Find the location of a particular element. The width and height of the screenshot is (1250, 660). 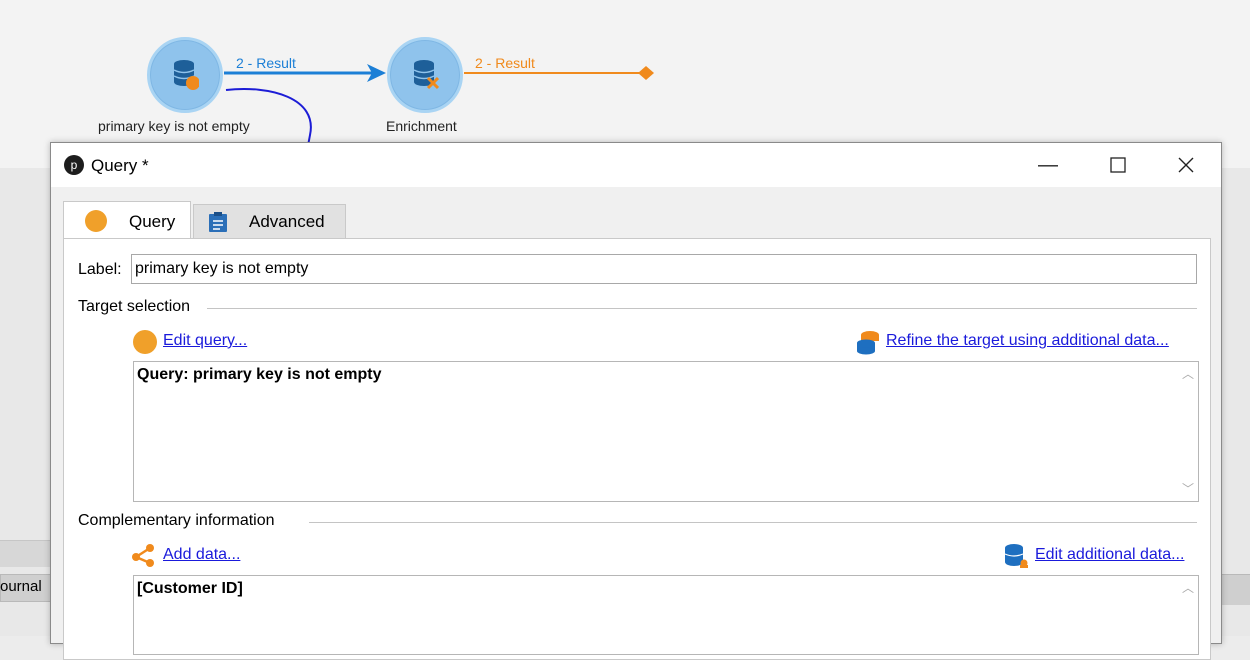

complementary-info-scrollbar: ︿ is located at coordinates (1188, 615).